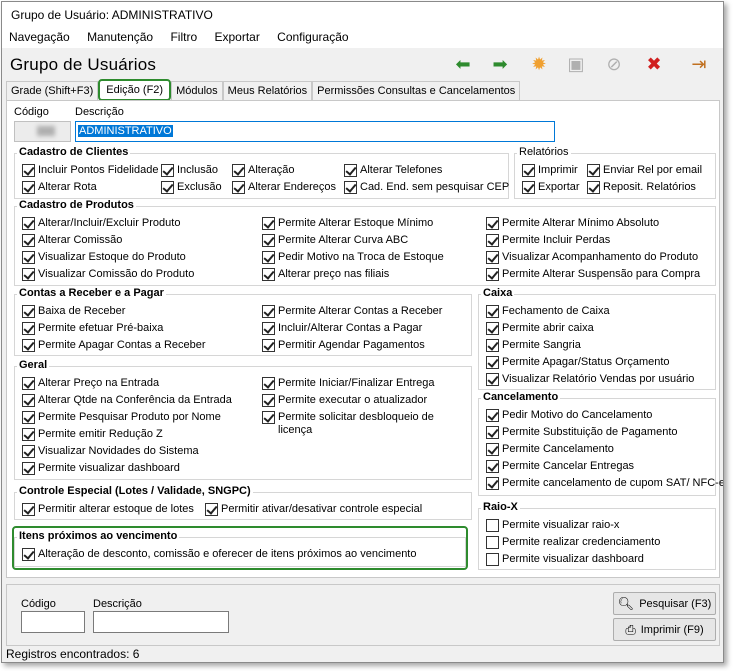  What do you see at coordinates (42, 131) in the screenshot?
I see `codigo-field` at bounding box center [42, 131].